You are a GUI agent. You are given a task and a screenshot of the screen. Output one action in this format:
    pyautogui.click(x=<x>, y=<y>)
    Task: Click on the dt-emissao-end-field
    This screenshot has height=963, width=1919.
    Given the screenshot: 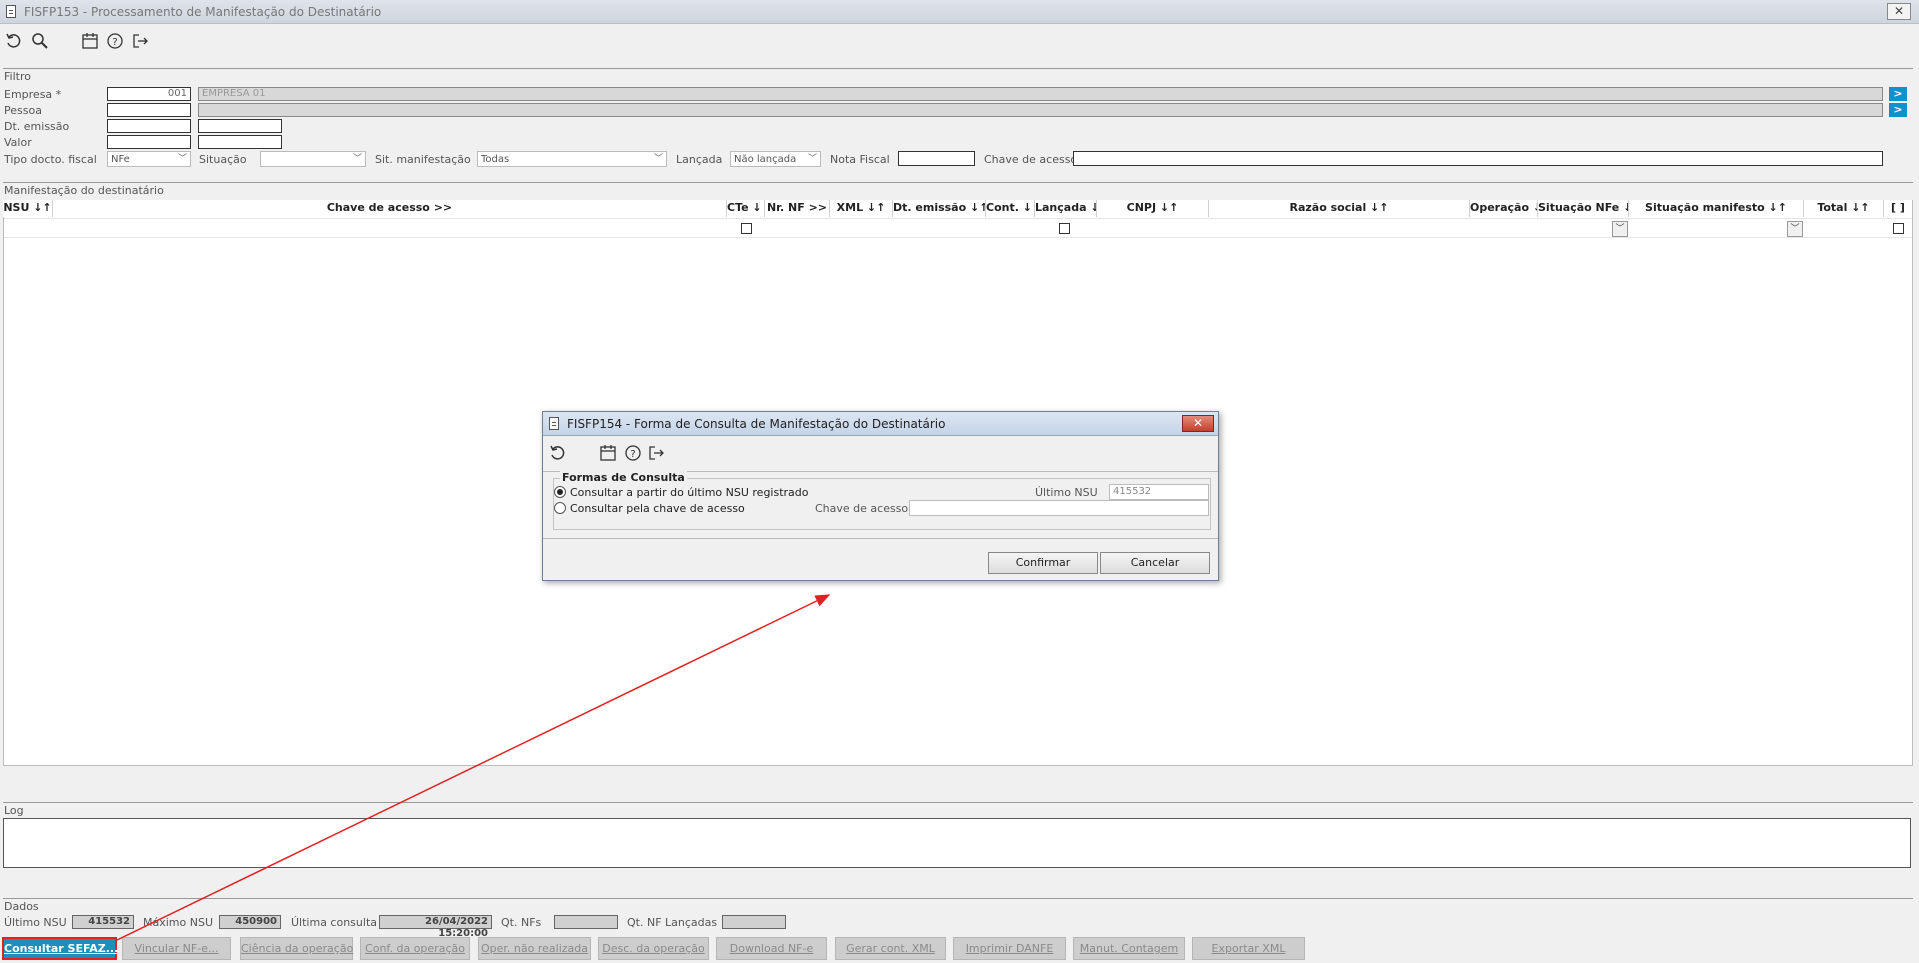 What is the action you would take?
    pyautogui.click(x=240, y=126)
    